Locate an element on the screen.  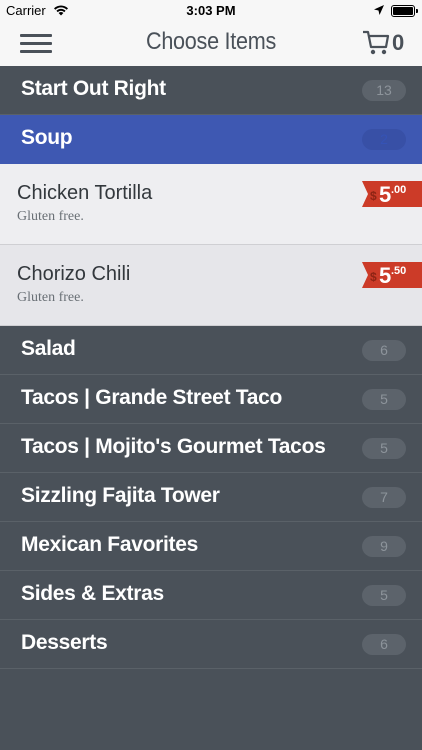
category-label: Desserts is located at coordinates (64, 642).